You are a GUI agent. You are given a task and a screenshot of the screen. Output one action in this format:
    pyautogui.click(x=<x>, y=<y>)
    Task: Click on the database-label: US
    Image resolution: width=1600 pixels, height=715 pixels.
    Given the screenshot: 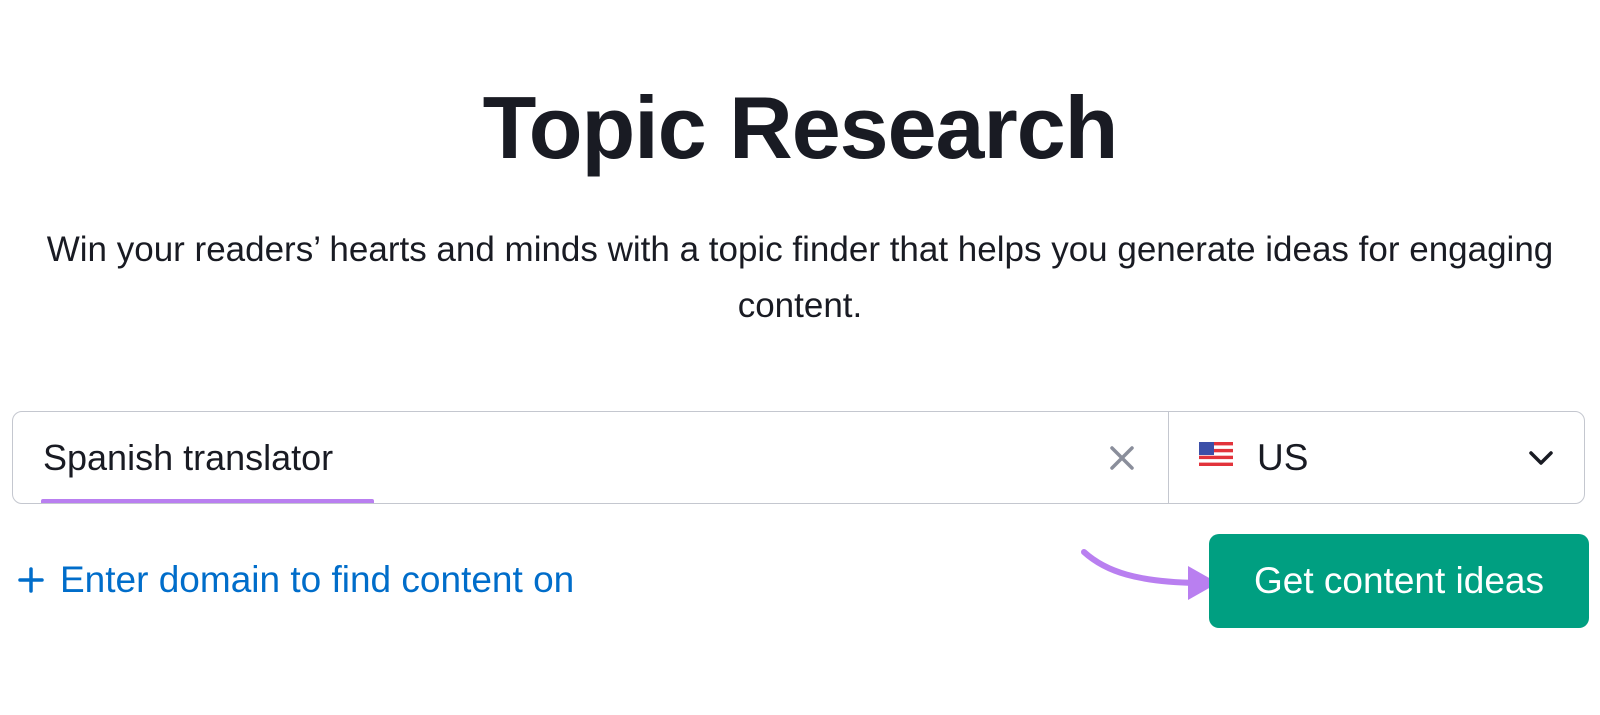 What is the action you would take?
    pyautogui.click(x=1283, y=457)
    